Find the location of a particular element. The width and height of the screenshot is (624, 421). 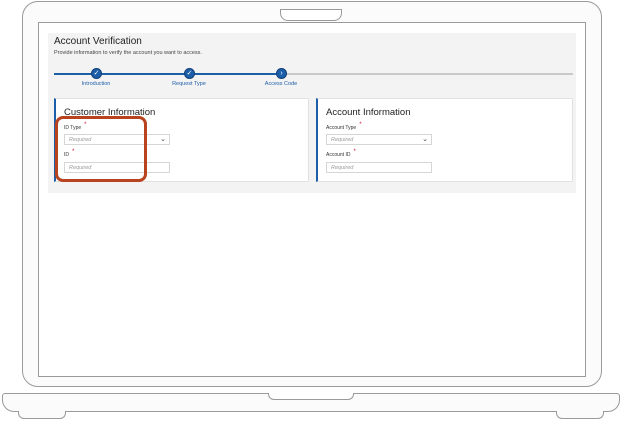

account-id-label-text: Account ID is located at coordinates (338, 155).